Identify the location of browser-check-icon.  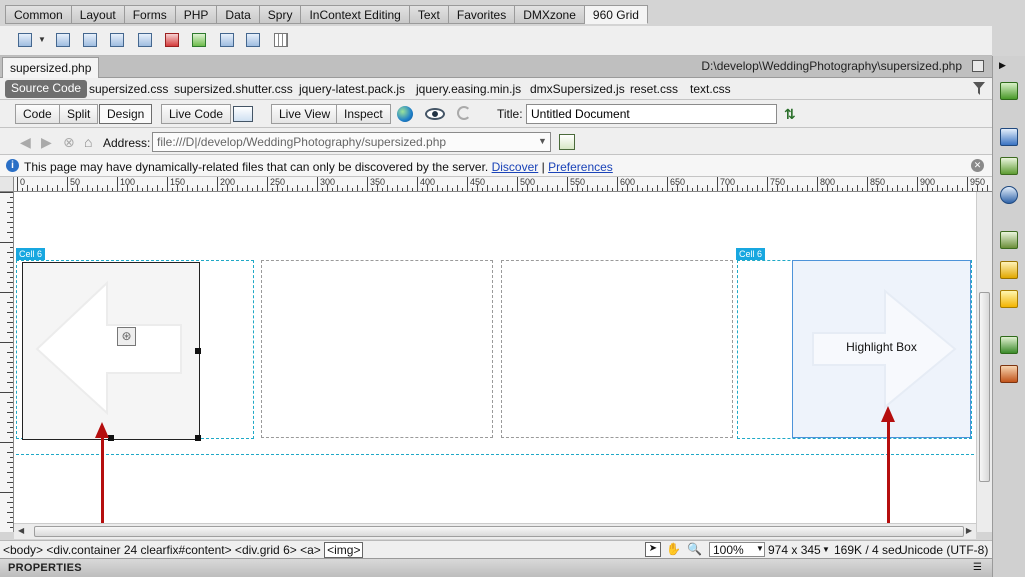
(243, 114).